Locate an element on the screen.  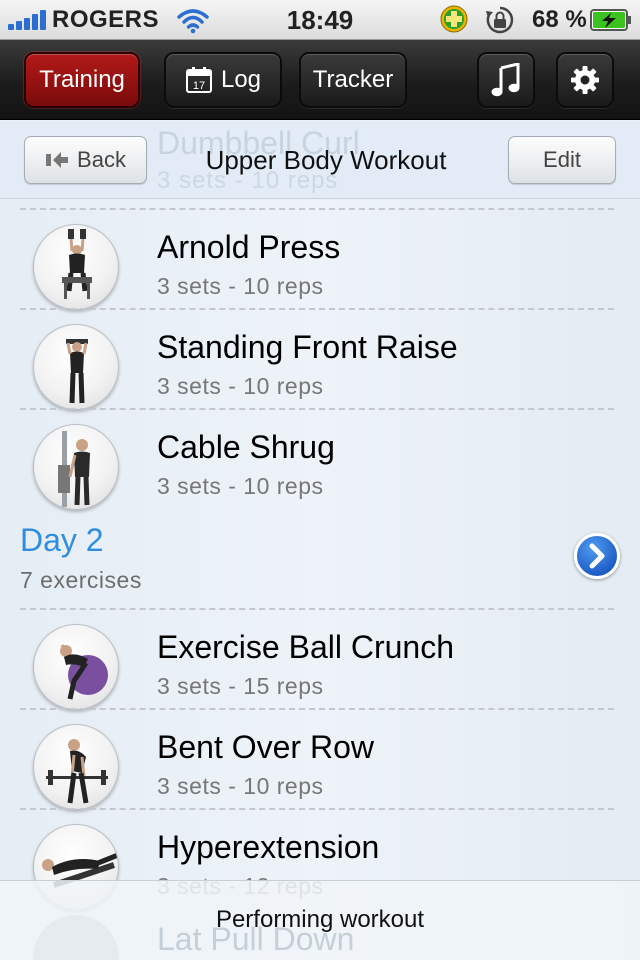
back-button: Back is located at coordinates (85, 160).